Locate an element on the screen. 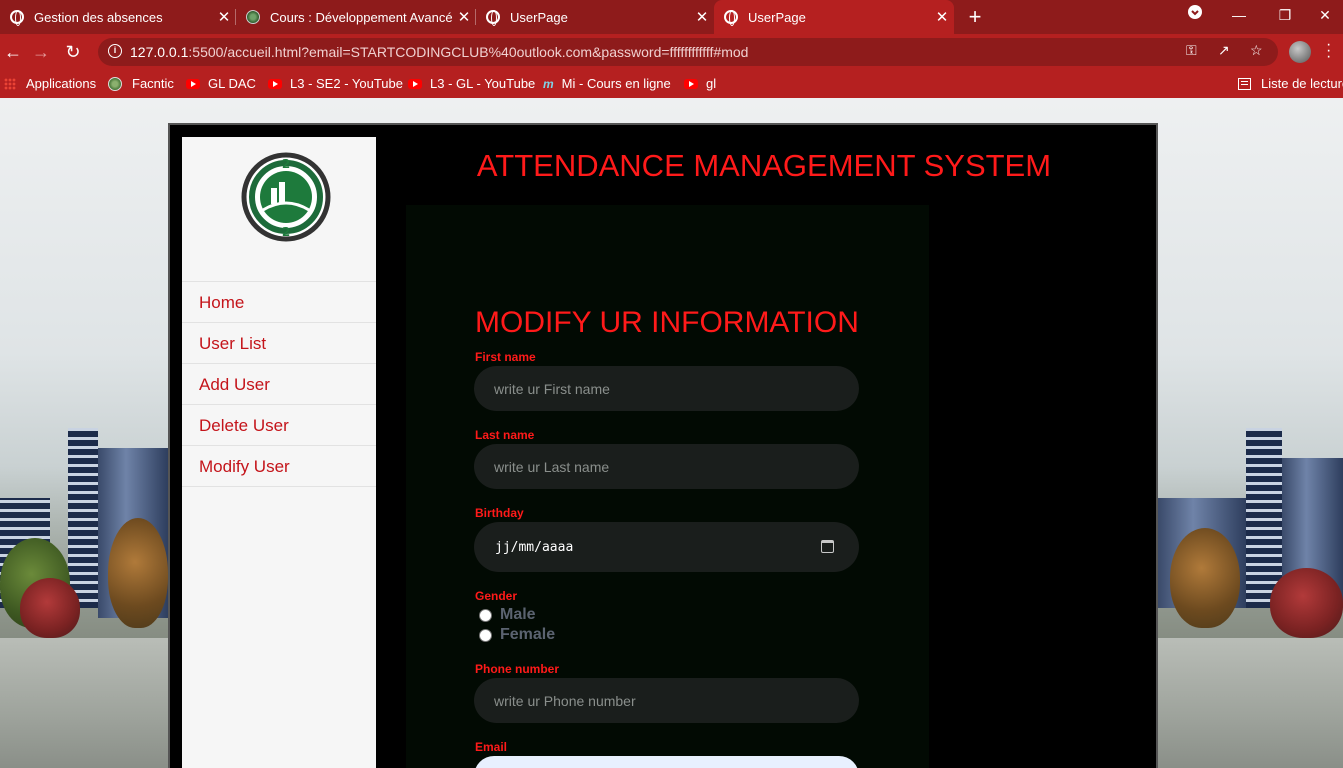 This screenshot has height=768, width=1343. sidebar-item-home: Home is located at coordinates (279, 302).